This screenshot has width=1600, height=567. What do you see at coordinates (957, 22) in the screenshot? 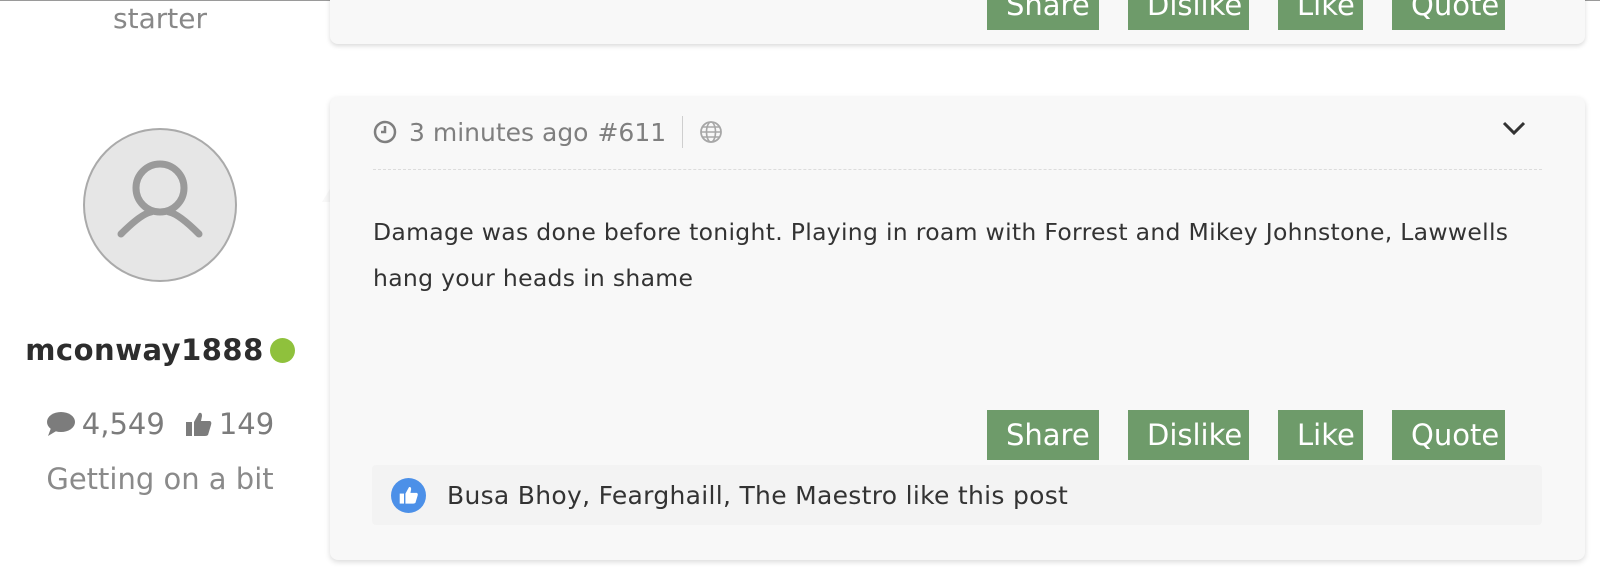
I see `previous-post-card: Share Dislike Like Quote` at bounding box center [957, 22].